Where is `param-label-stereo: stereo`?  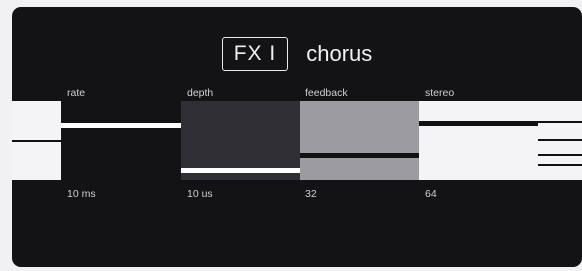
param-label-stereo: stereo is located at coordinates (440, 93).